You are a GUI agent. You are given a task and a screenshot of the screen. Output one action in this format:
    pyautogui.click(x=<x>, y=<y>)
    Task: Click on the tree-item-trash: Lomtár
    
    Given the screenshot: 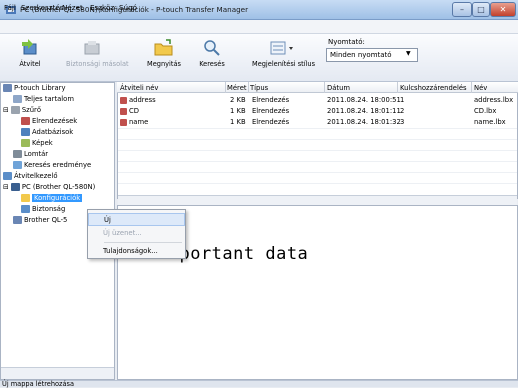 What is the action you would take?
    pyautogui.click(x=30, y=154)
    